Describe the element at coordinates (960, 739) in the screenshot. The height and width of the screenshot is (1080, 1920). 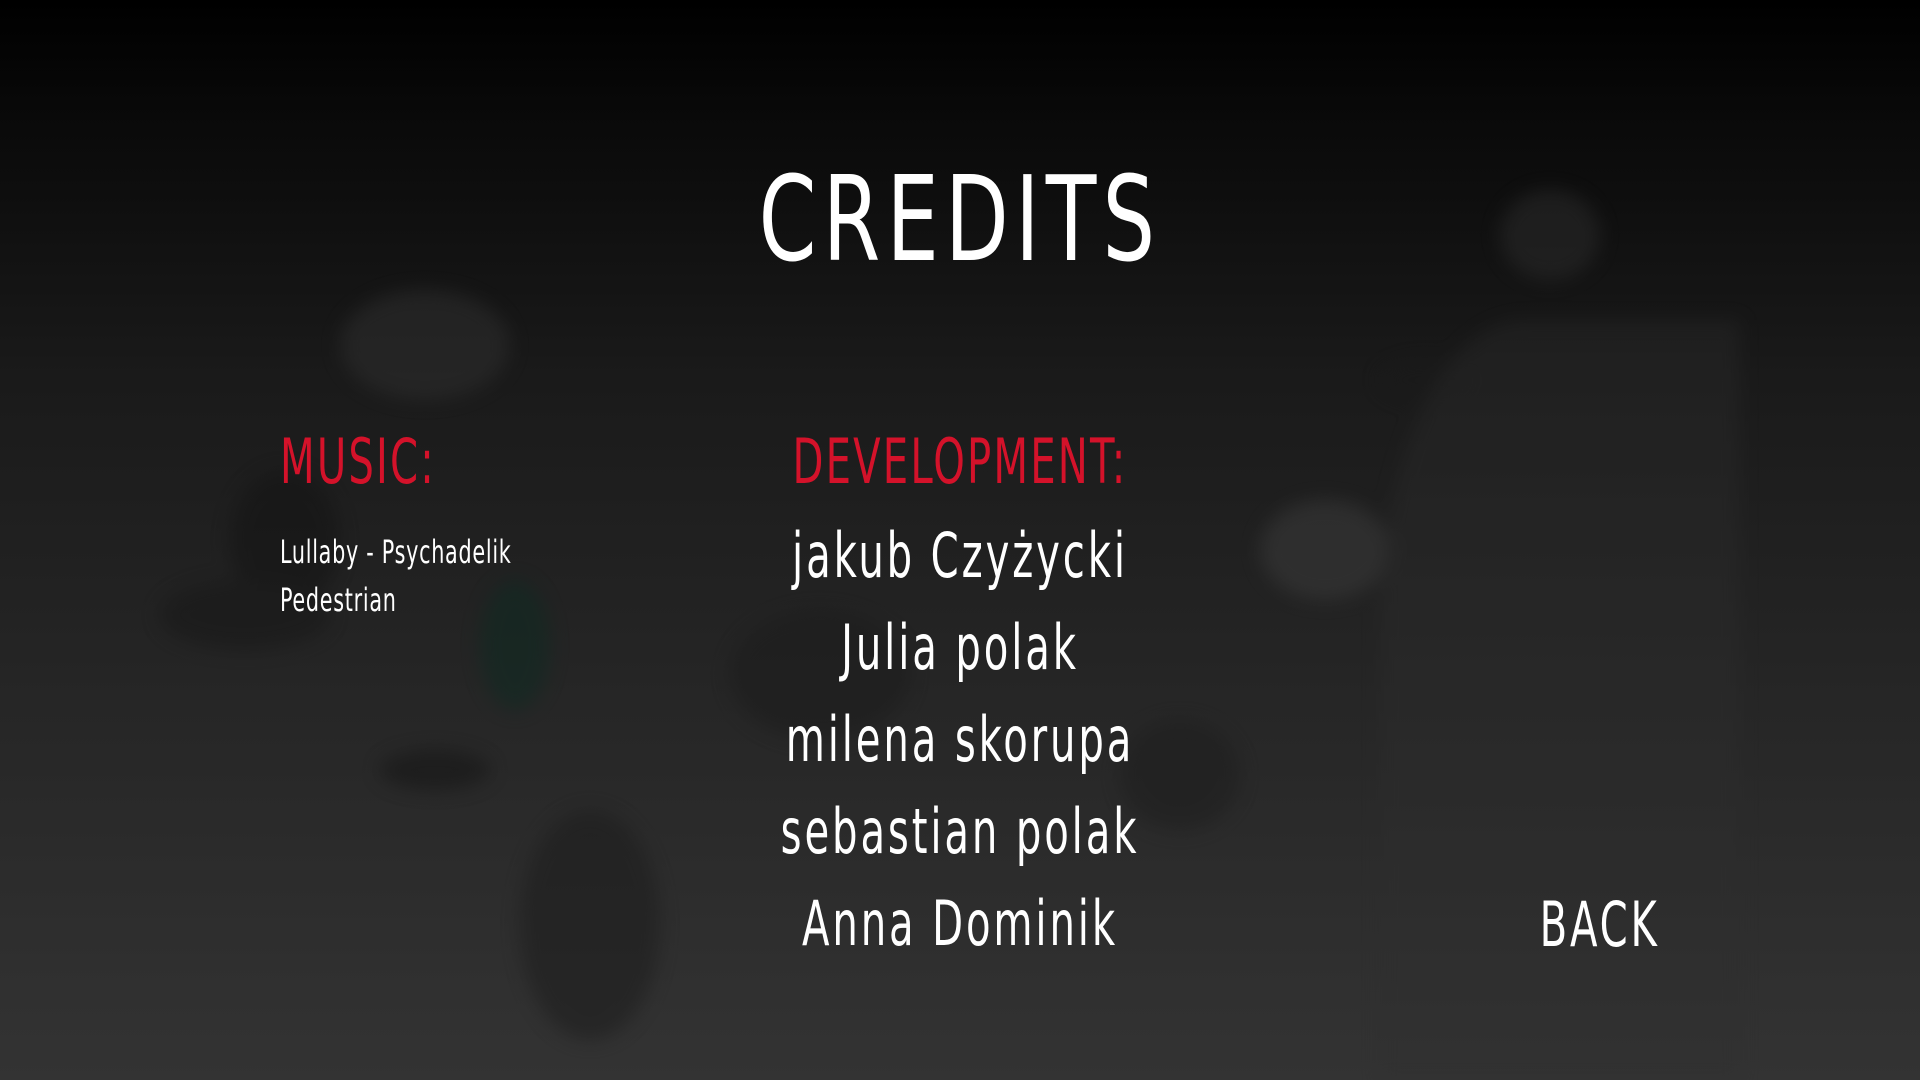
I see `developer-name: milena skorupa` at that location.